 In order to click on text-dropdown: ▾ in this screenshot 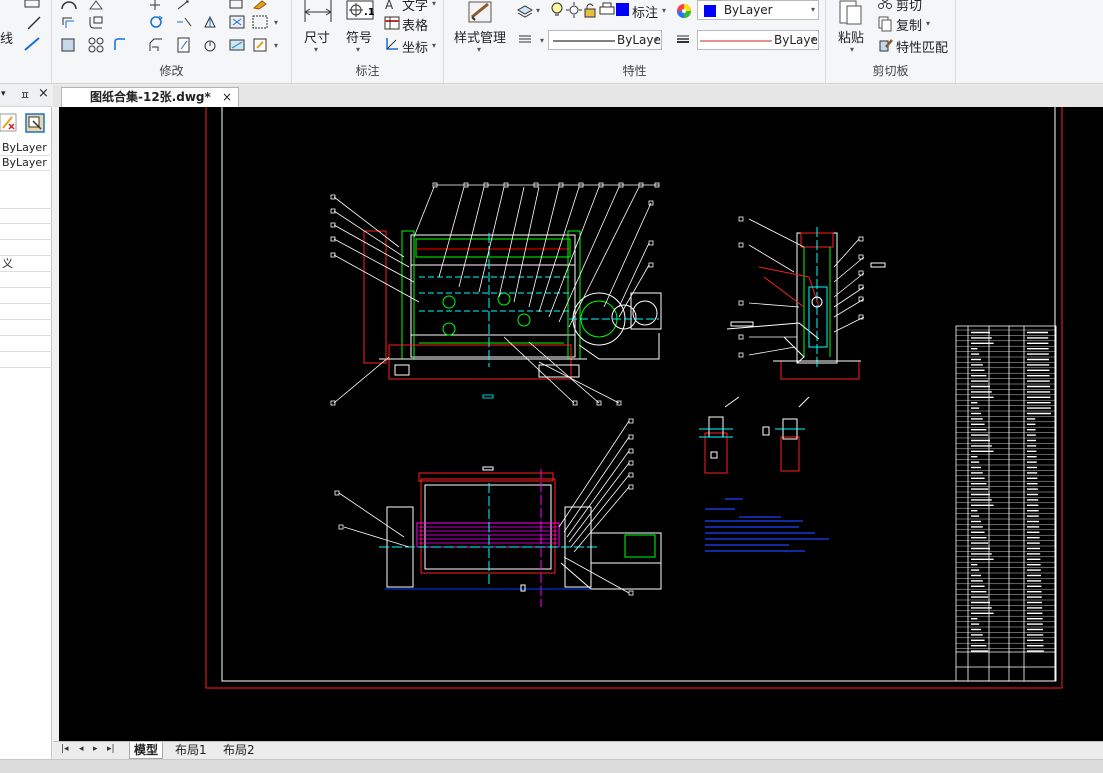, I will do `click(434, 4)`.